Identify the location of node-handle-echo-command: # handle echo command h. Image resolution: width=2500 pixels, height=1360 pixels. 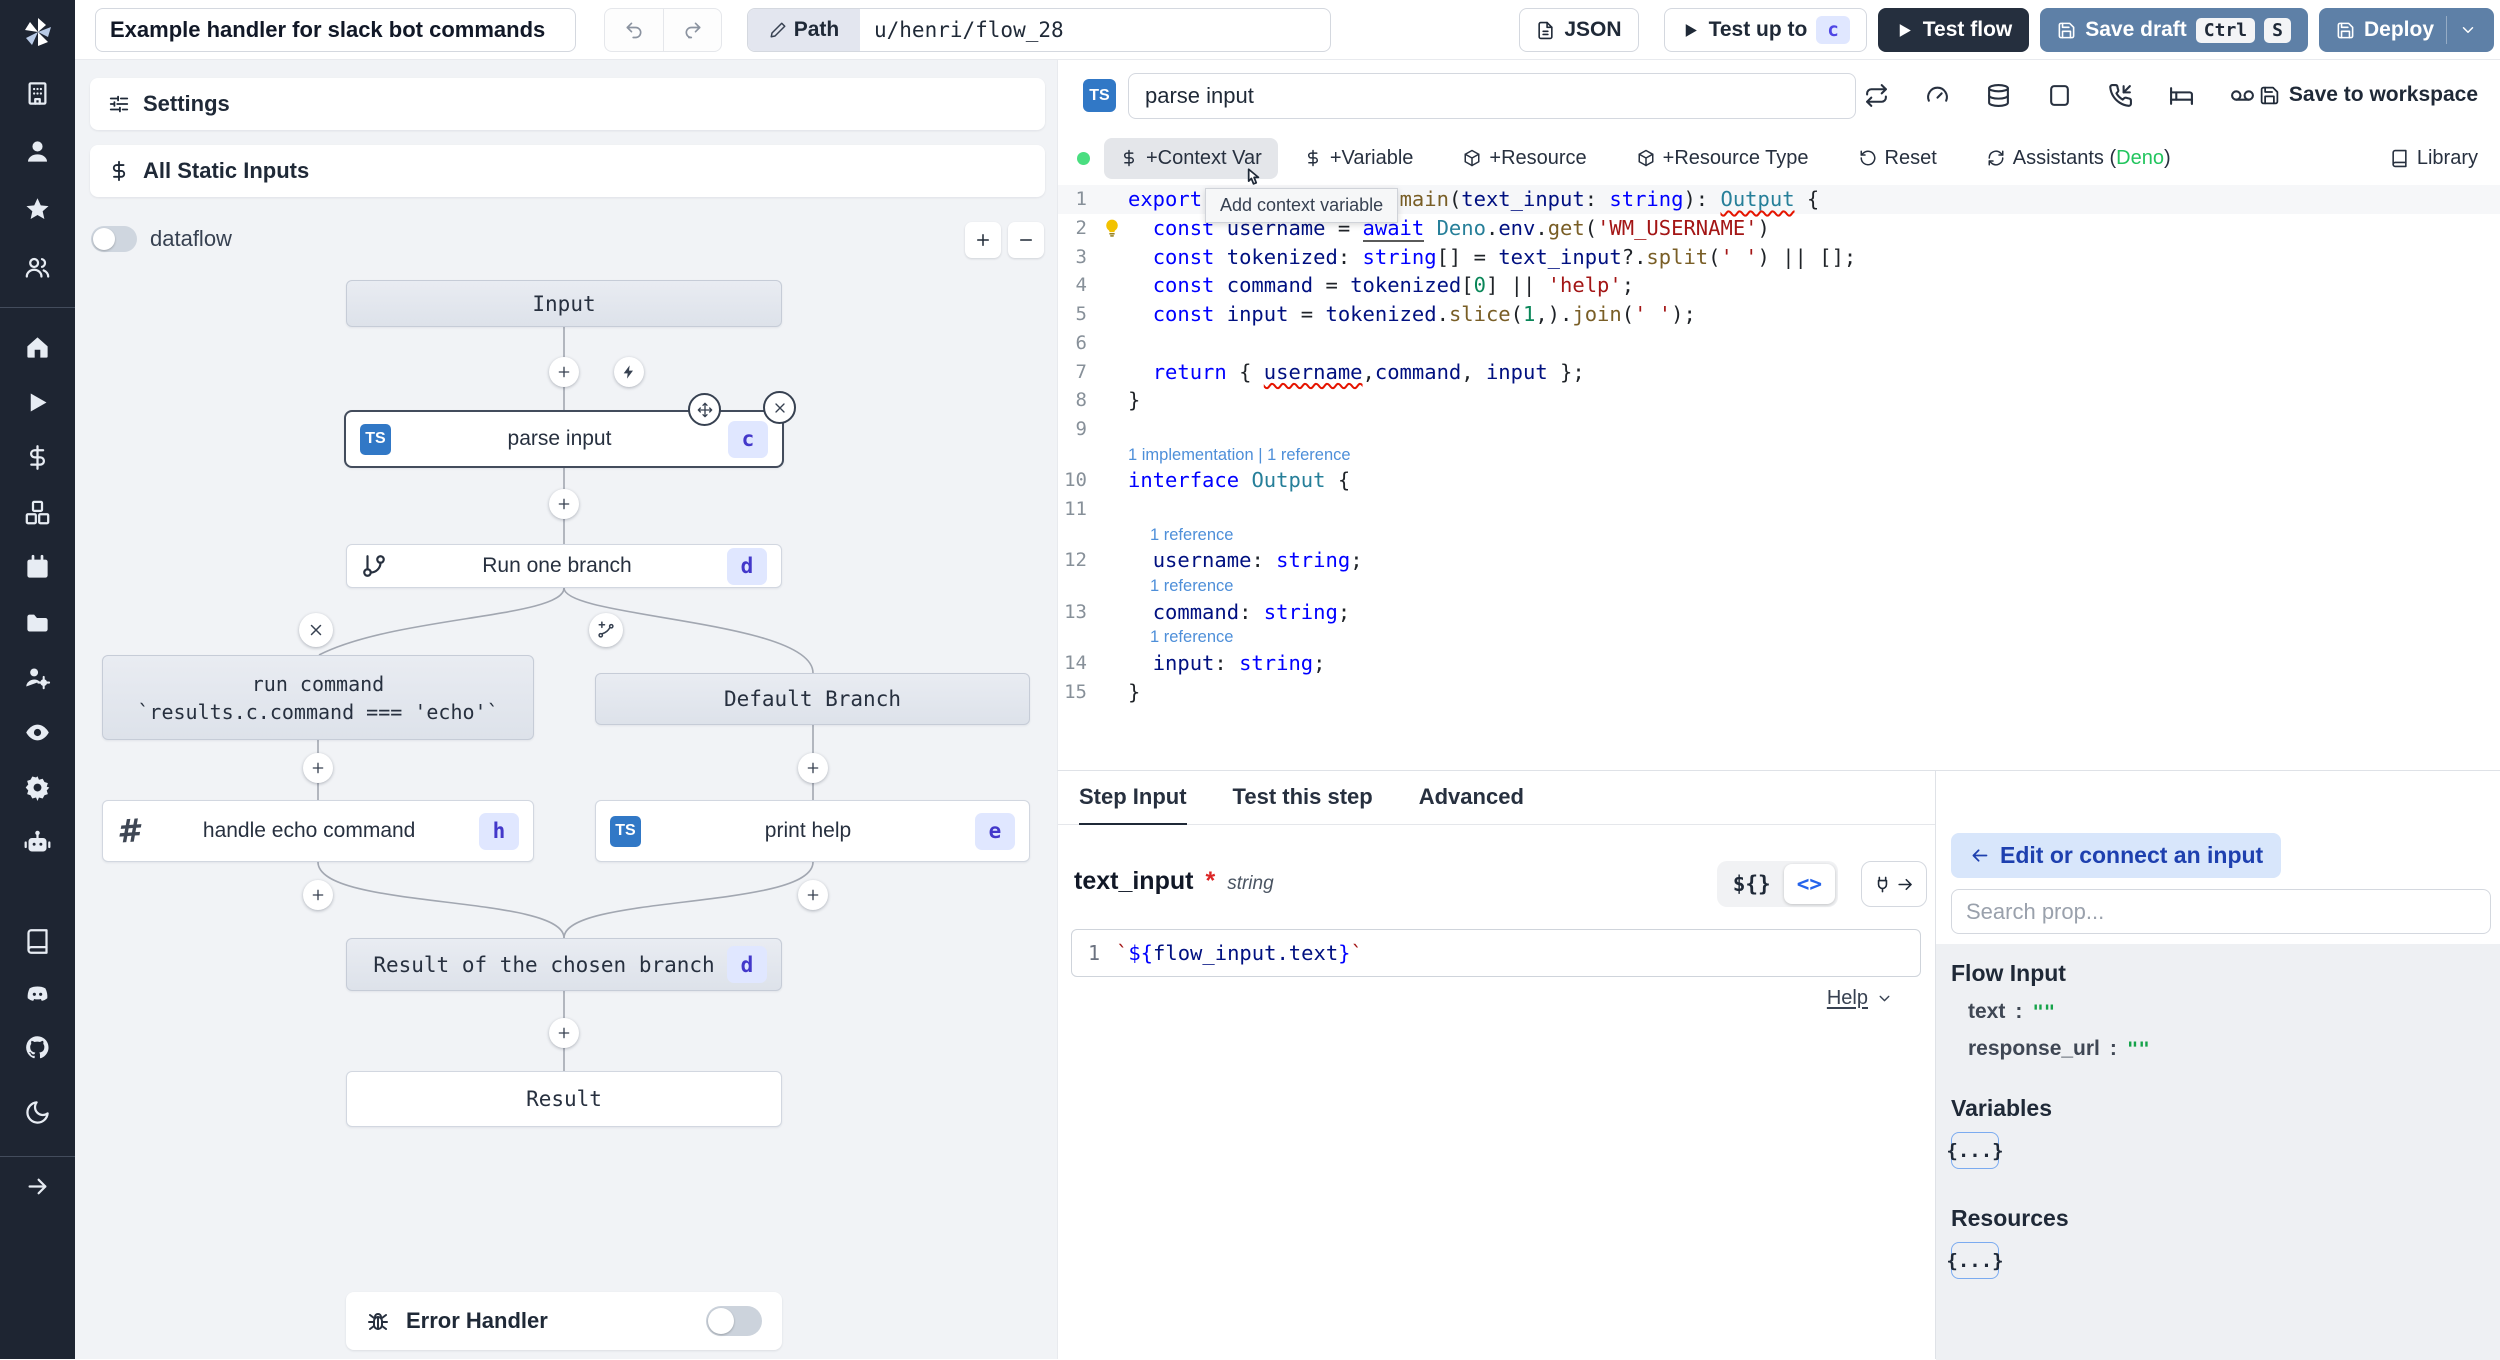
(318, 831).